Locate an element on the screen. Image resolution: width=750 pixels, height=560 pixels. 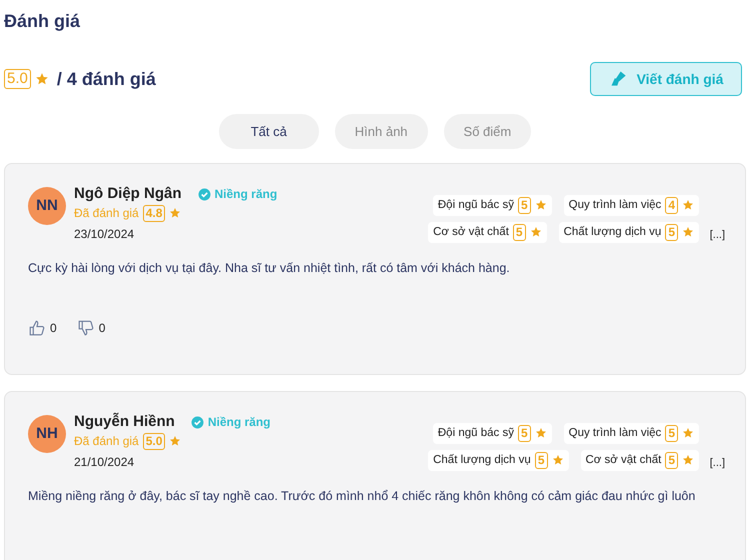
avatar: NN is located at coordinates (47, 206).